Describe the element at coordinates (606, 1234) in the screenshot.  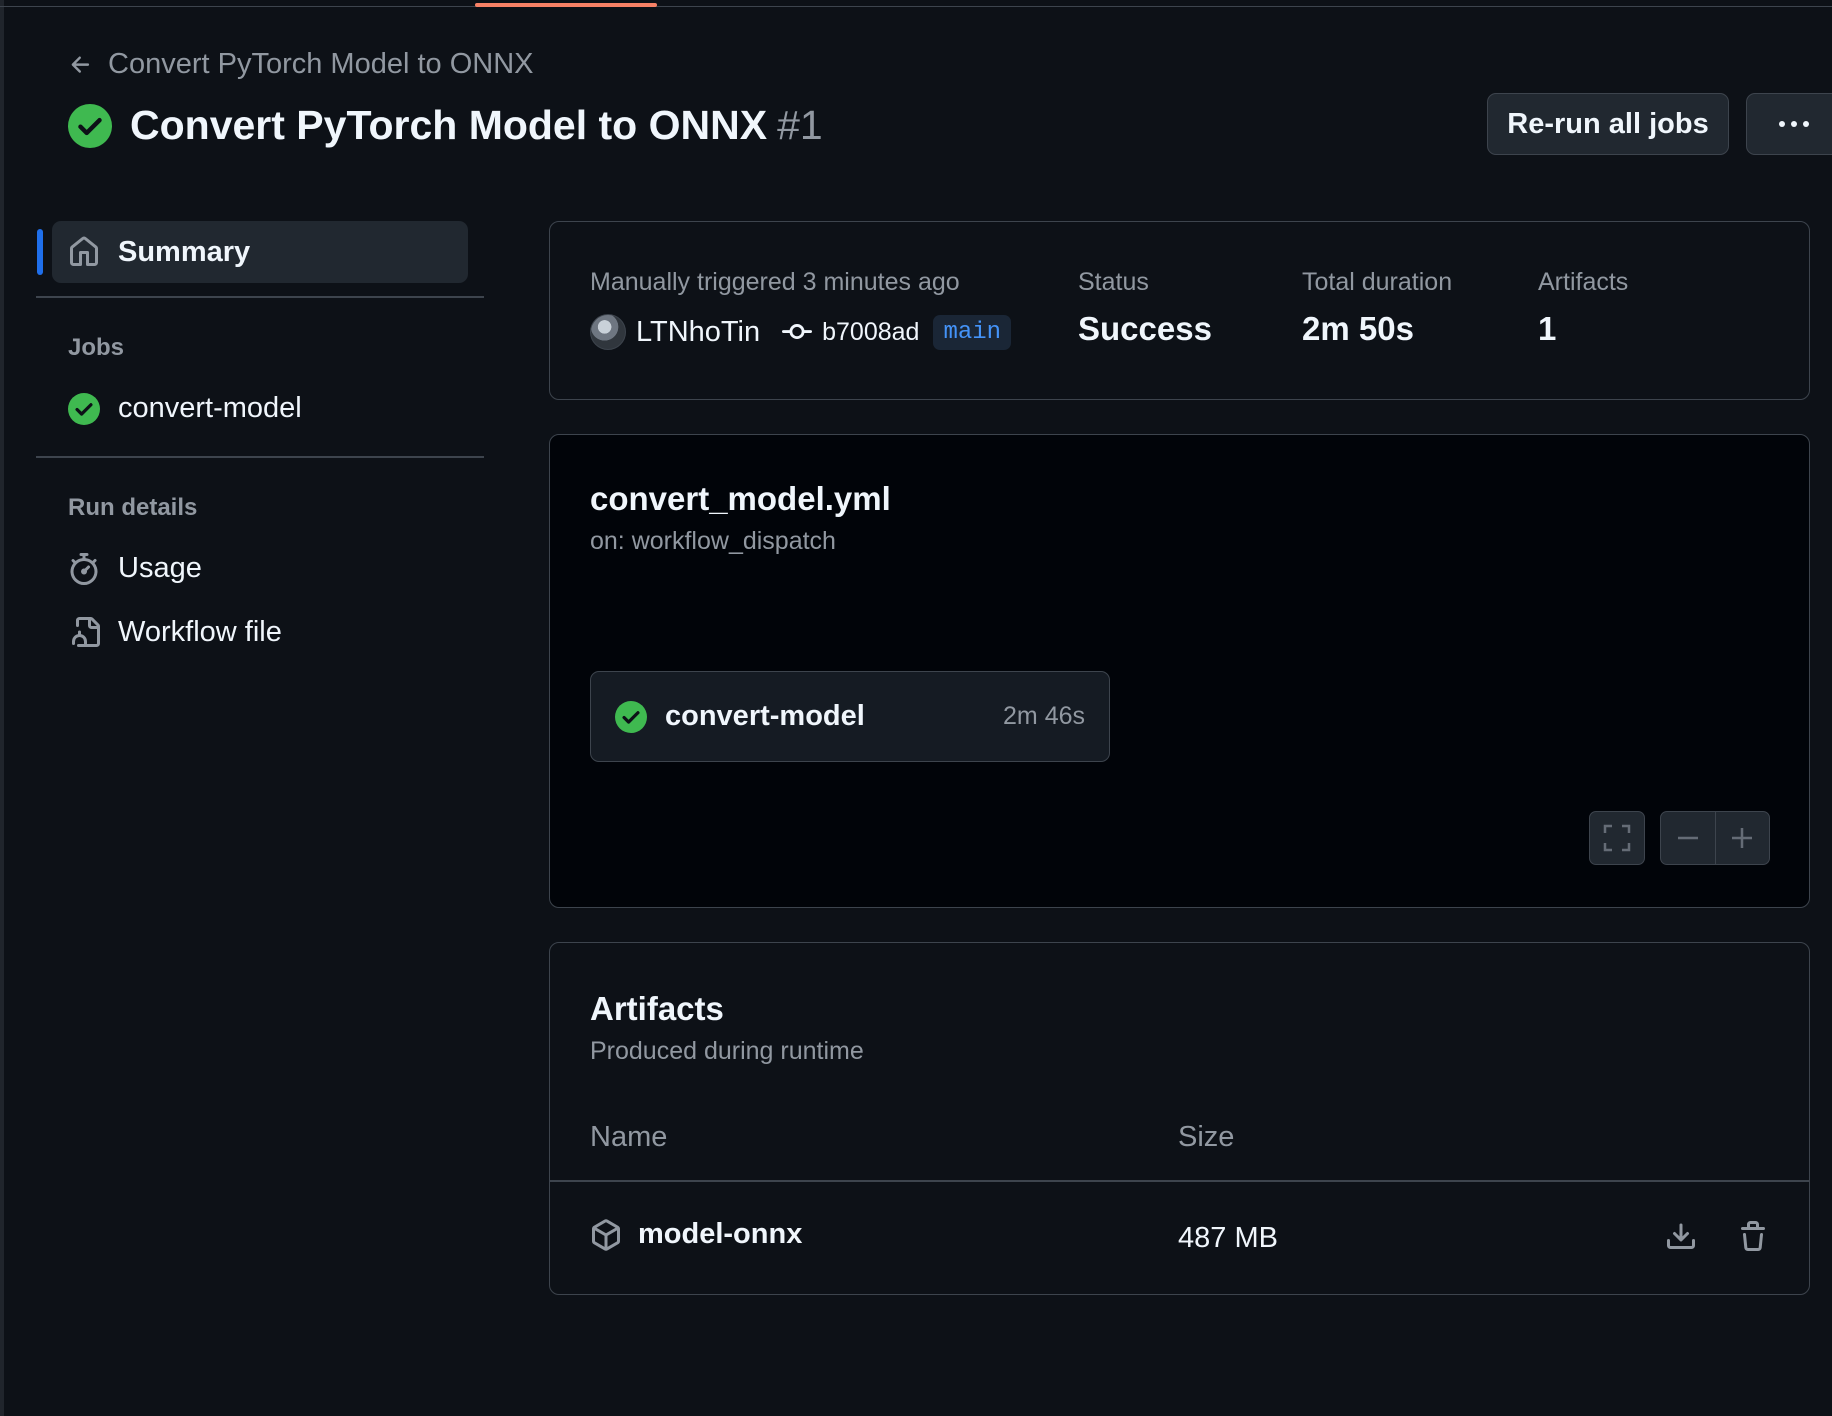
I see `package-icon` at that location.